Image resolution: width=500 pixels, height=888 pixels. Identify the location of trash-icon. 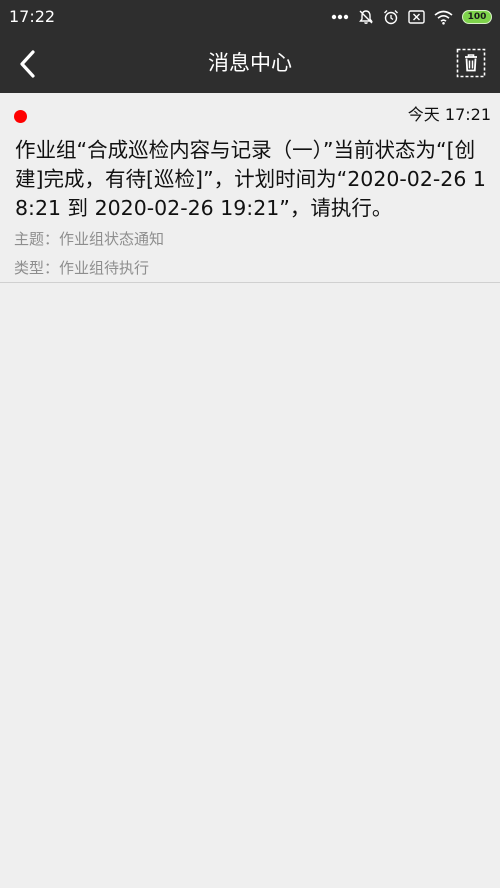
(471, 63).